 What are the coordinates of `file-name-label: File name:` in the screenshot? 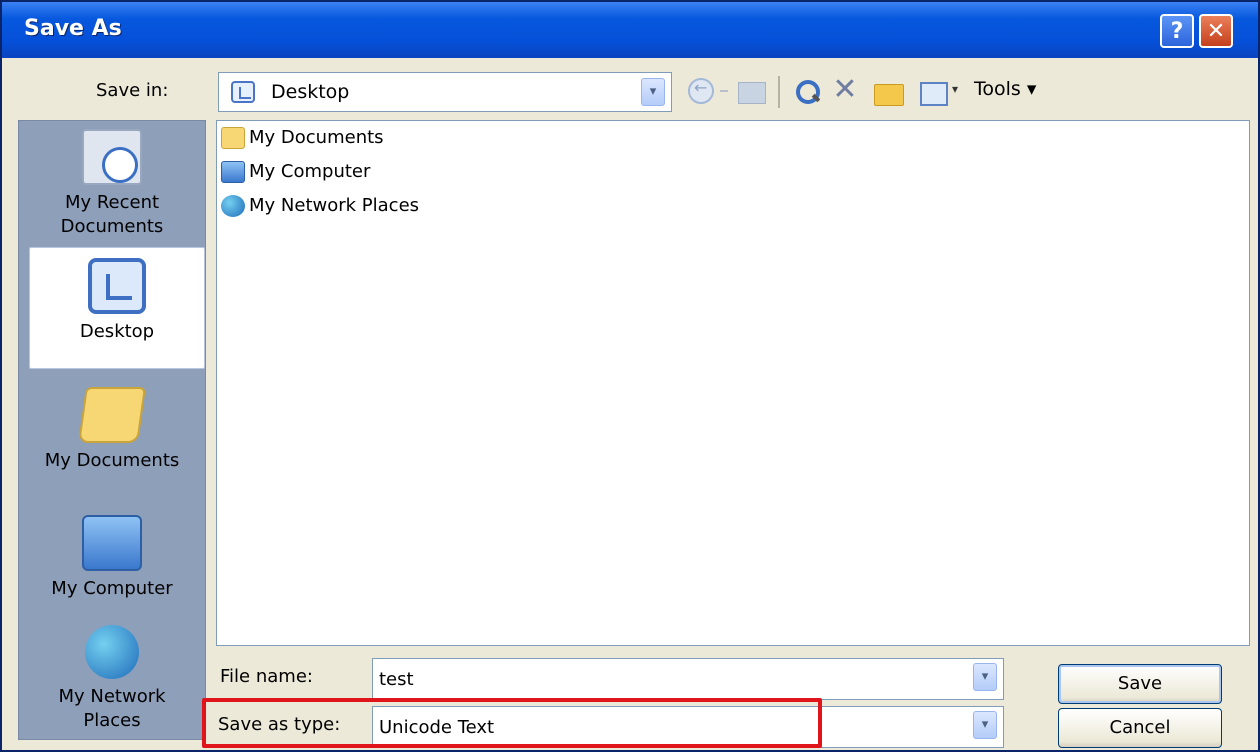 It's located at (266, 676).